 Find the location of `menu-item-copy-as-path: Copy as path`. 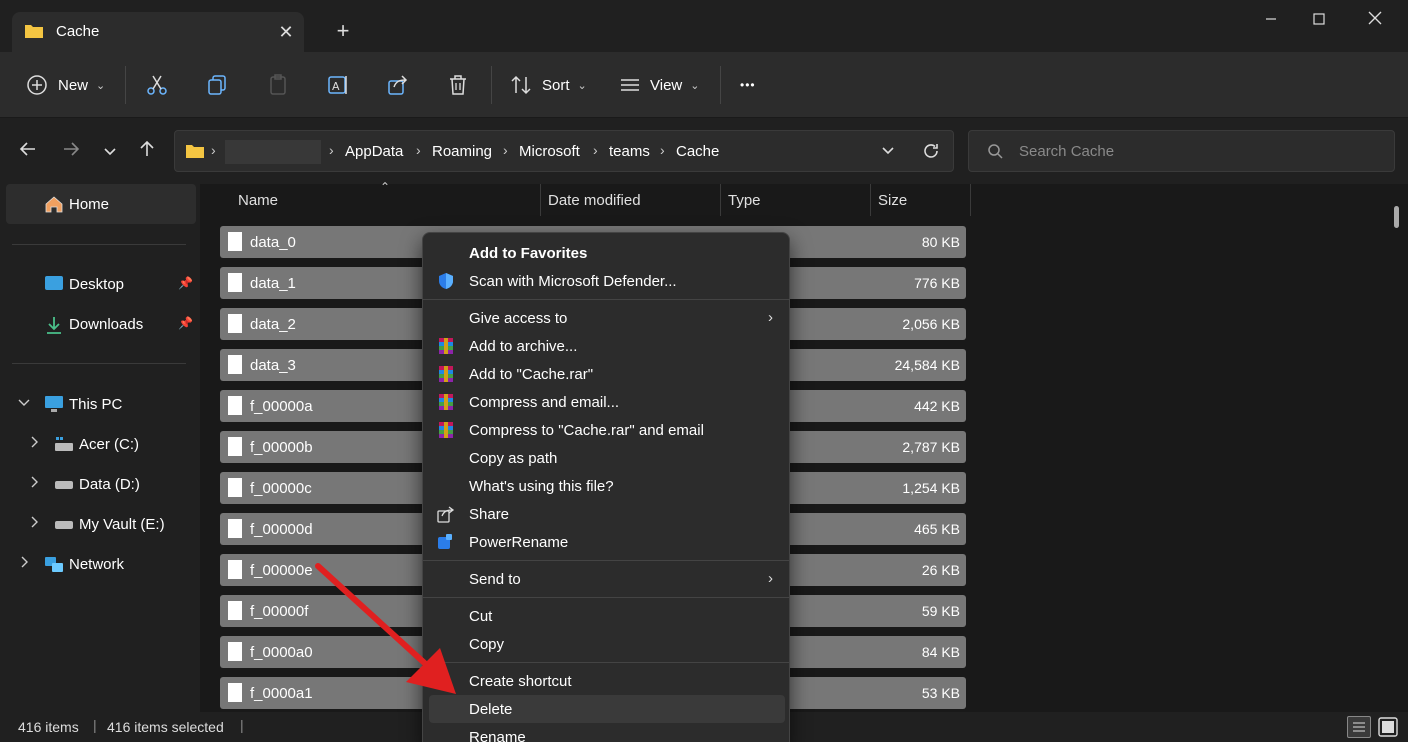

menu-item-copy-as-path: Copy as path is located at coordinates (607, 458).